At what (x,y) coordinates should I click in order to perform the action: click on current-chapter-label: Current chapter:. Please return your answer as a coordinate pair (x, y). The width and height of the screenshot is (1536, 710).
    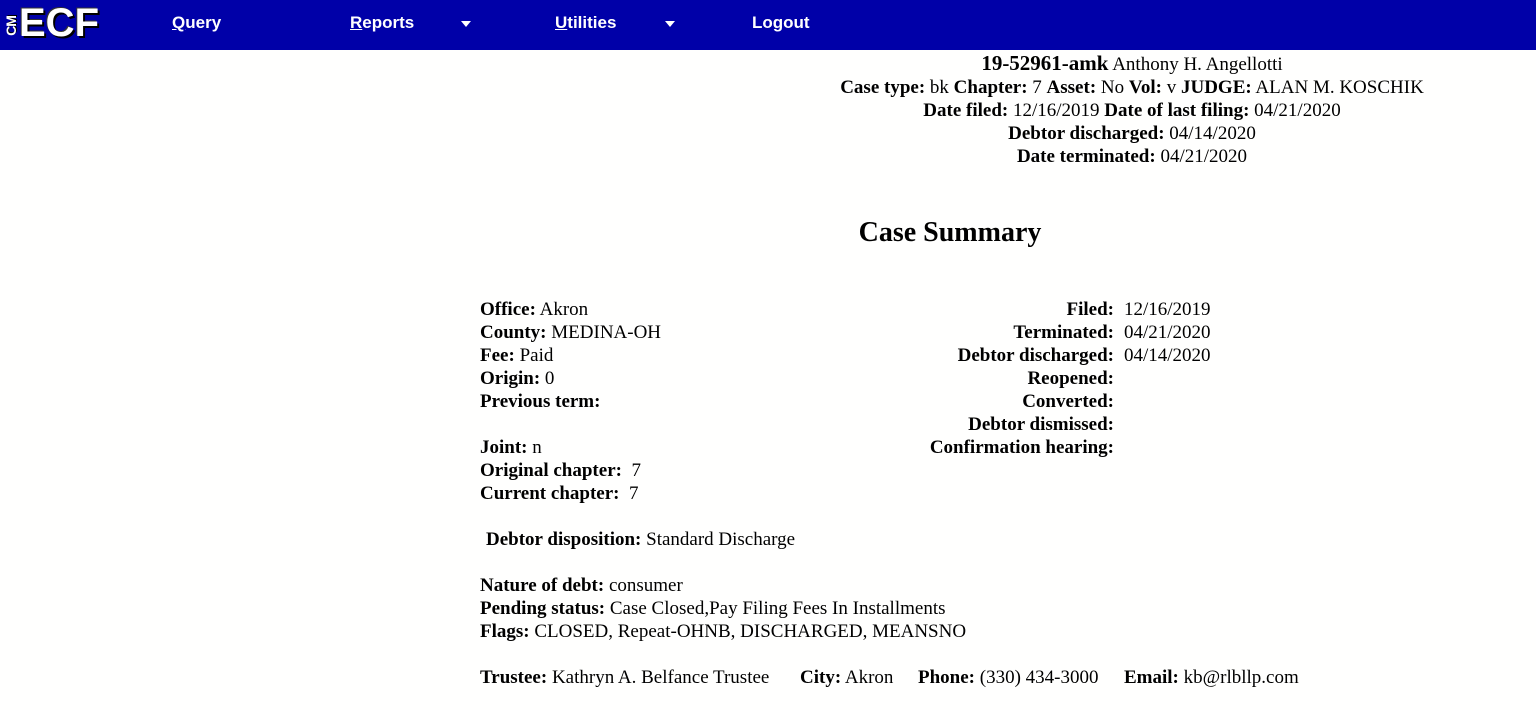
    Looking at the image, I should click on (550, 493).